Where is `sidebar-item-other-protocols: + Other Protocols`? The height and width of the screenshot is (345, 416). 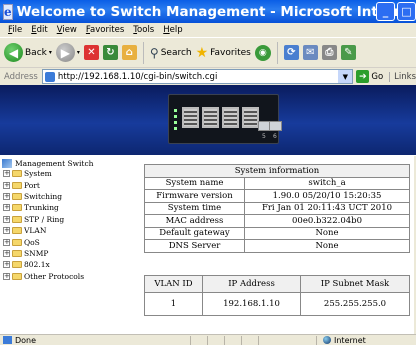 sidebar-item-other-protocols: + Other Protocols is located at coordinates (63, 276).